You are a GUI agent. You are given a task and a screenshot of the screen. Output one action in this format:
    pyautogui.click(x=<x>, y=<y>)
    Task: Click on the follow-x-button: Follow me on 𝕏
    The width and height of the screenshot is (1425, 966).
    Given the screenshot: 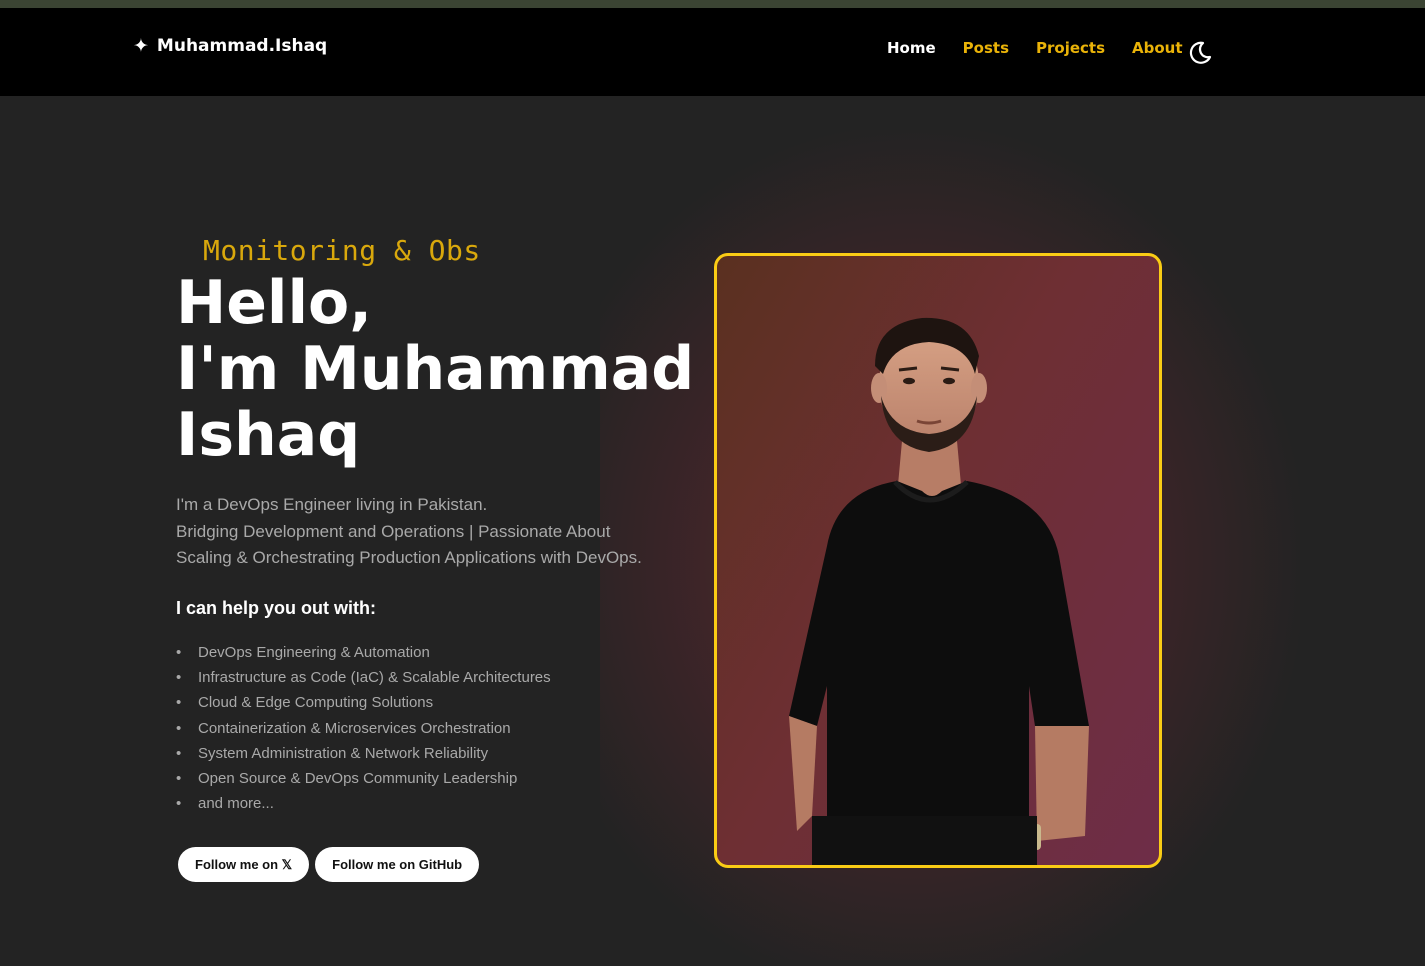 What is the action you would take?
    pyautogui.click(x=244, y=864)
    